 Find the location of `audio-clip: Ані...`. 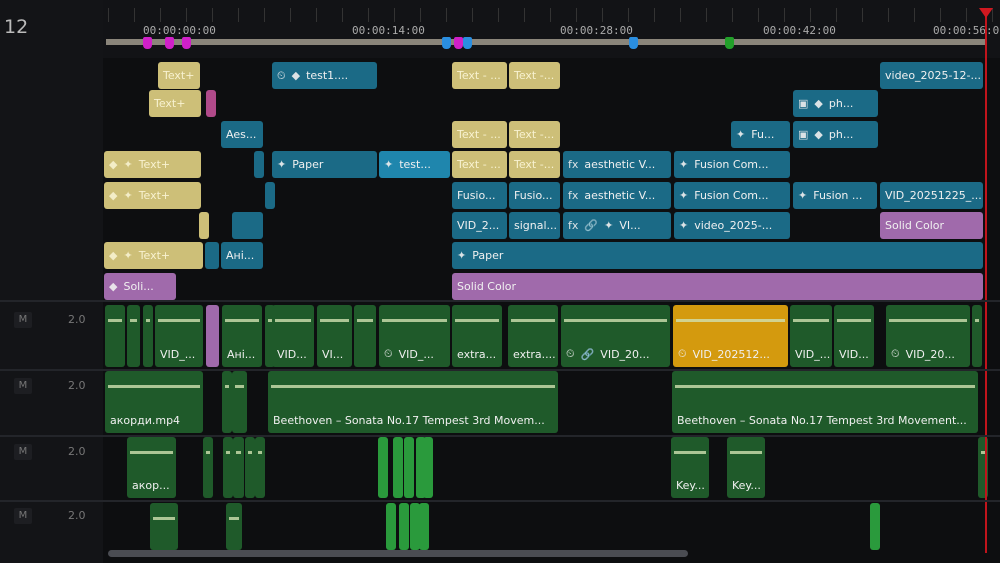

audio-clip: Ані... is located at coordinates (242, 336).